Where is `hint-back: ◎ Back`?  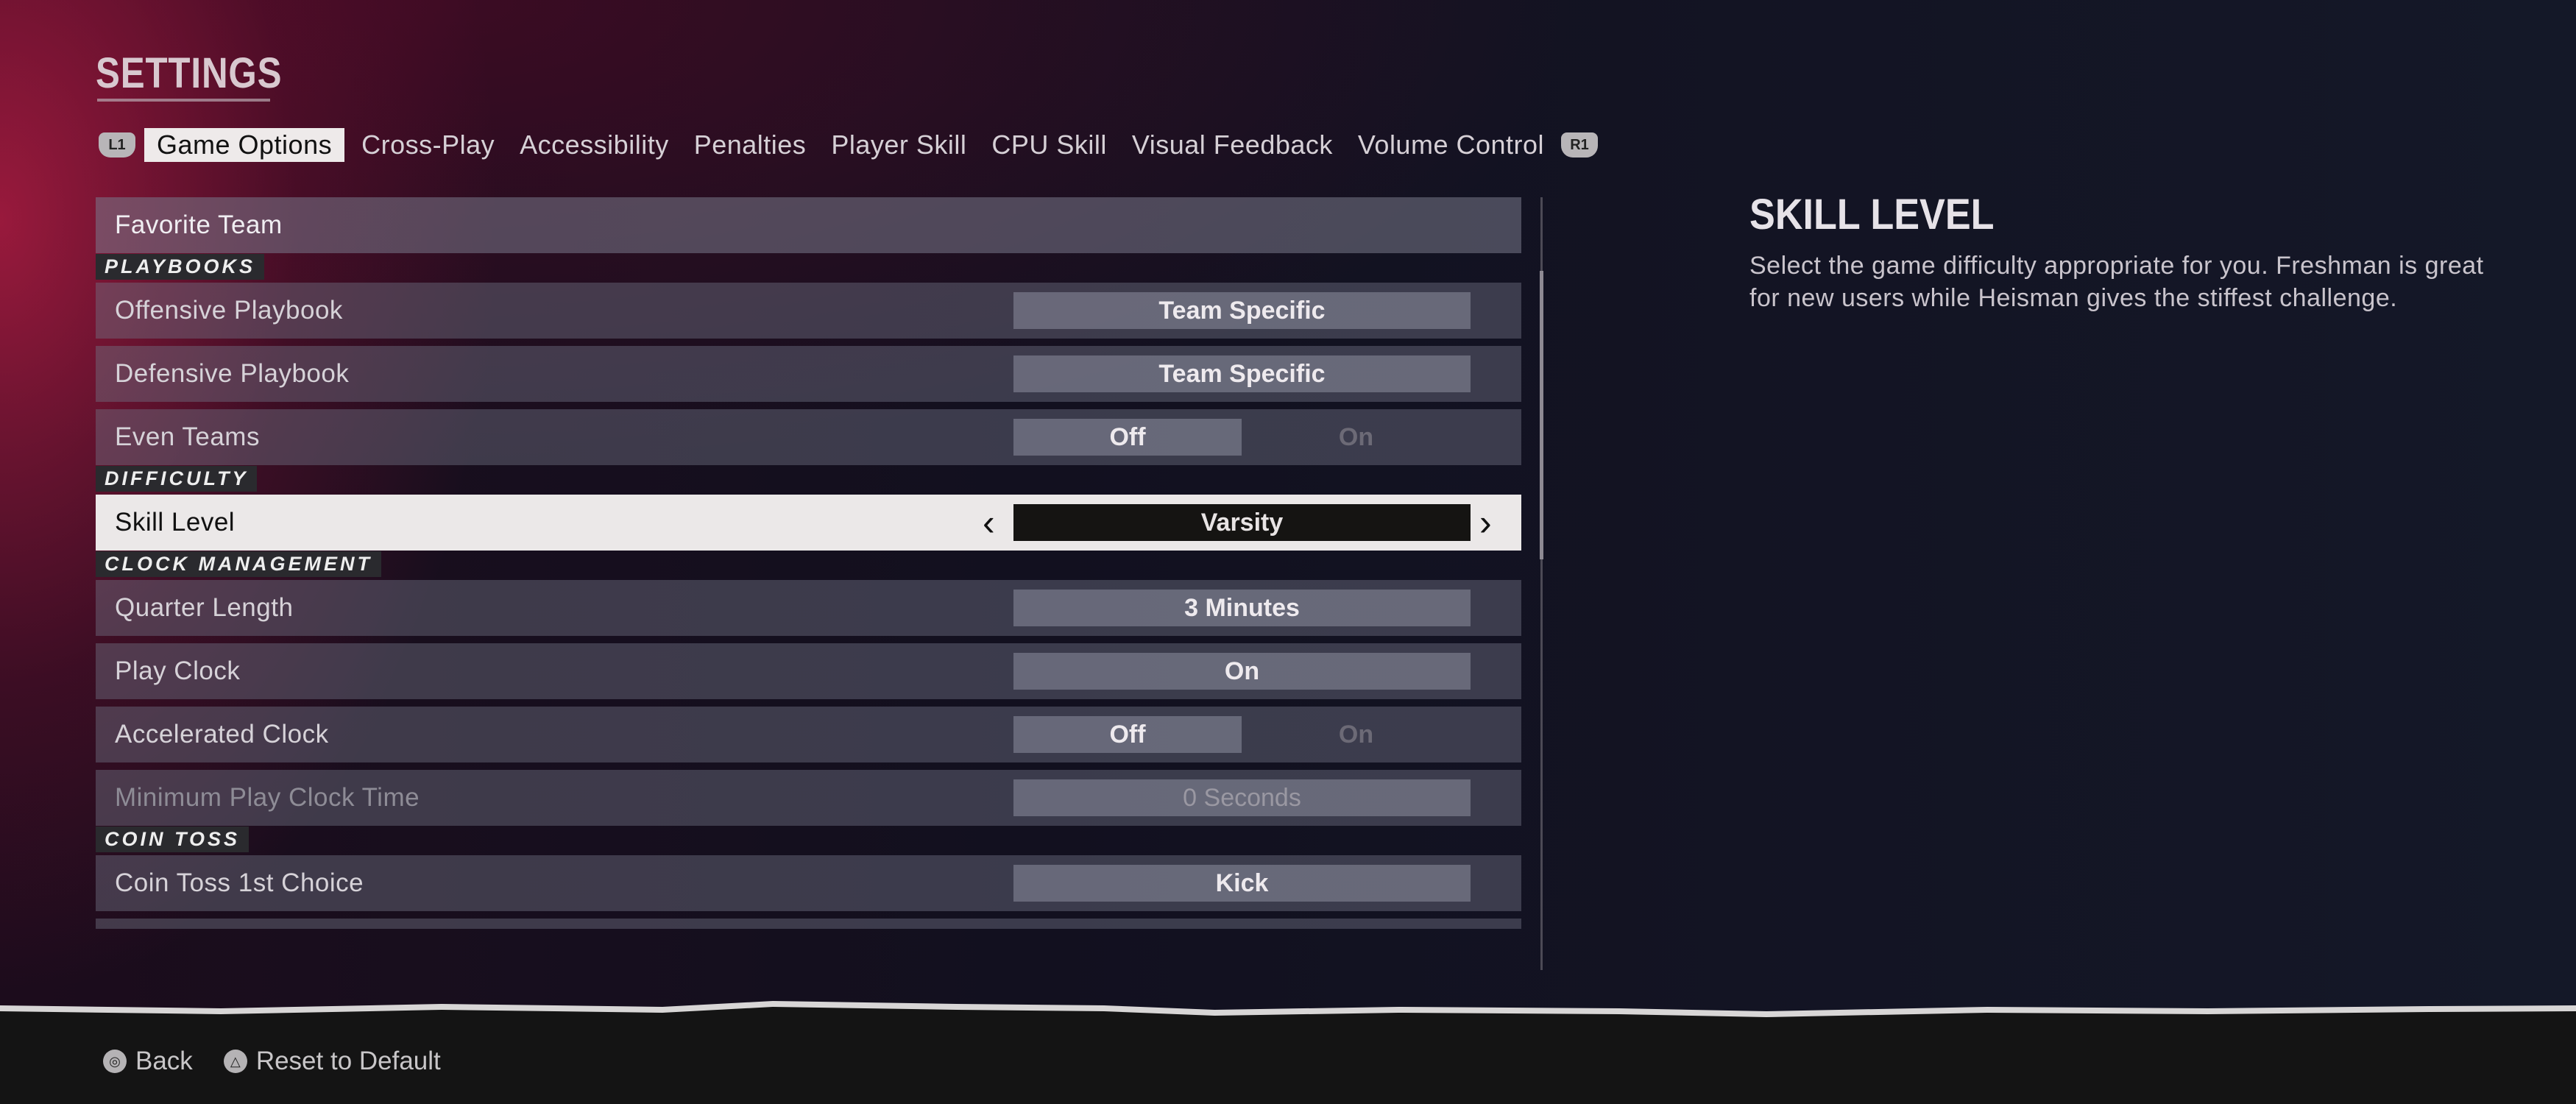
hint-back: ◎ Back is located at coordinates (148, 1061).